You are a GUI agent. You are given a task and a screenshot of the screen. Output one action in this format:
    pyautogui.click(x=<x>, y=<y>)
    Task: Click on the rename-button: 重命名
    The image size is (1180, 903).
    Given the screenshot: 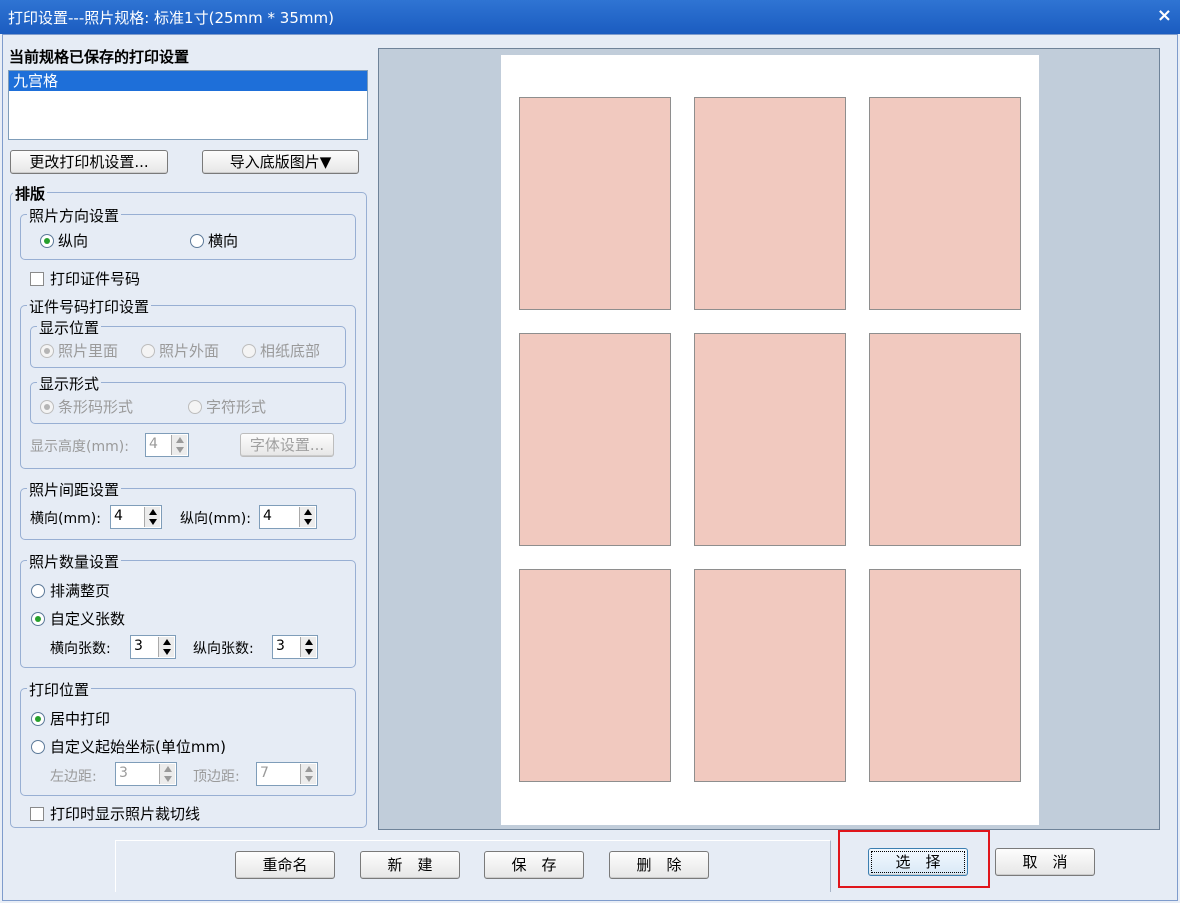 What is the action you would take?
    pyautogui.click(x=285, y=865)
    